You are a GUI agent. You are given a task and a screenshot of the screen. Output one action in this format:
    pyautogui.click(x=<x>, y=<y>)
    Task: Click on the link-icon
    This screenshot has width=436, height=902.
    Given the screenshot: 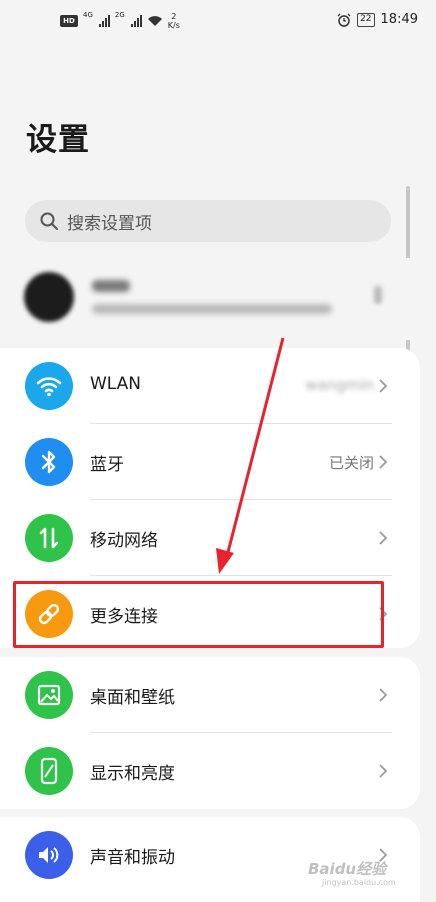 What is the action you would take?
    pyautogui.click(x=49, y=614)
    